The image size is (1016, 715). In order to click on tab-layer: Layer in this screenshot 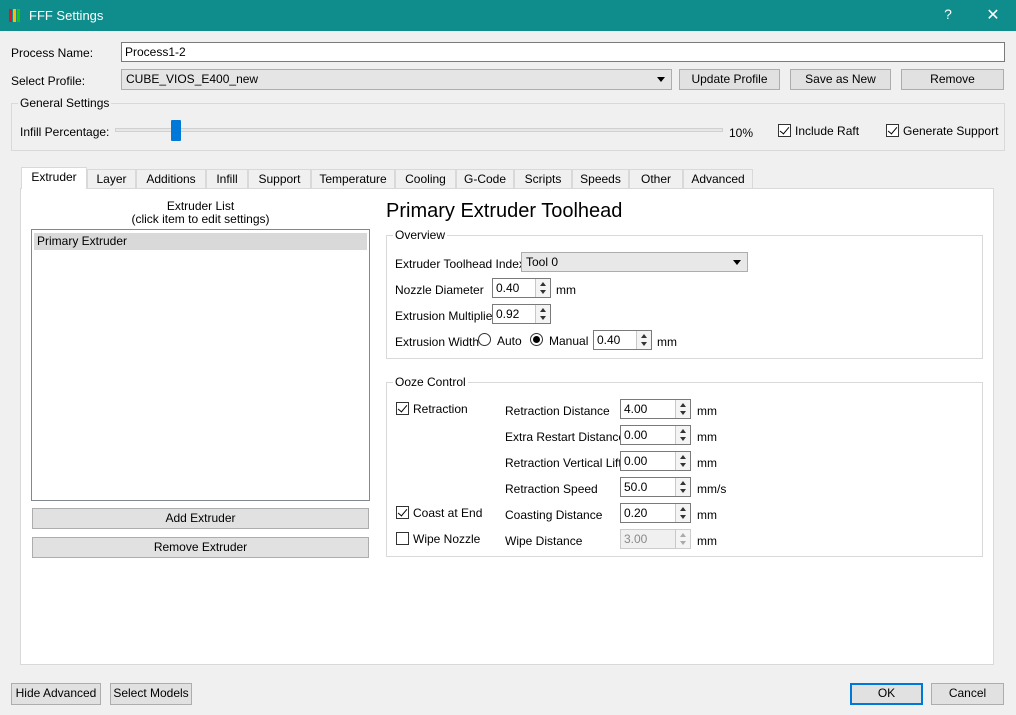, I will do `click(111, 179)`.